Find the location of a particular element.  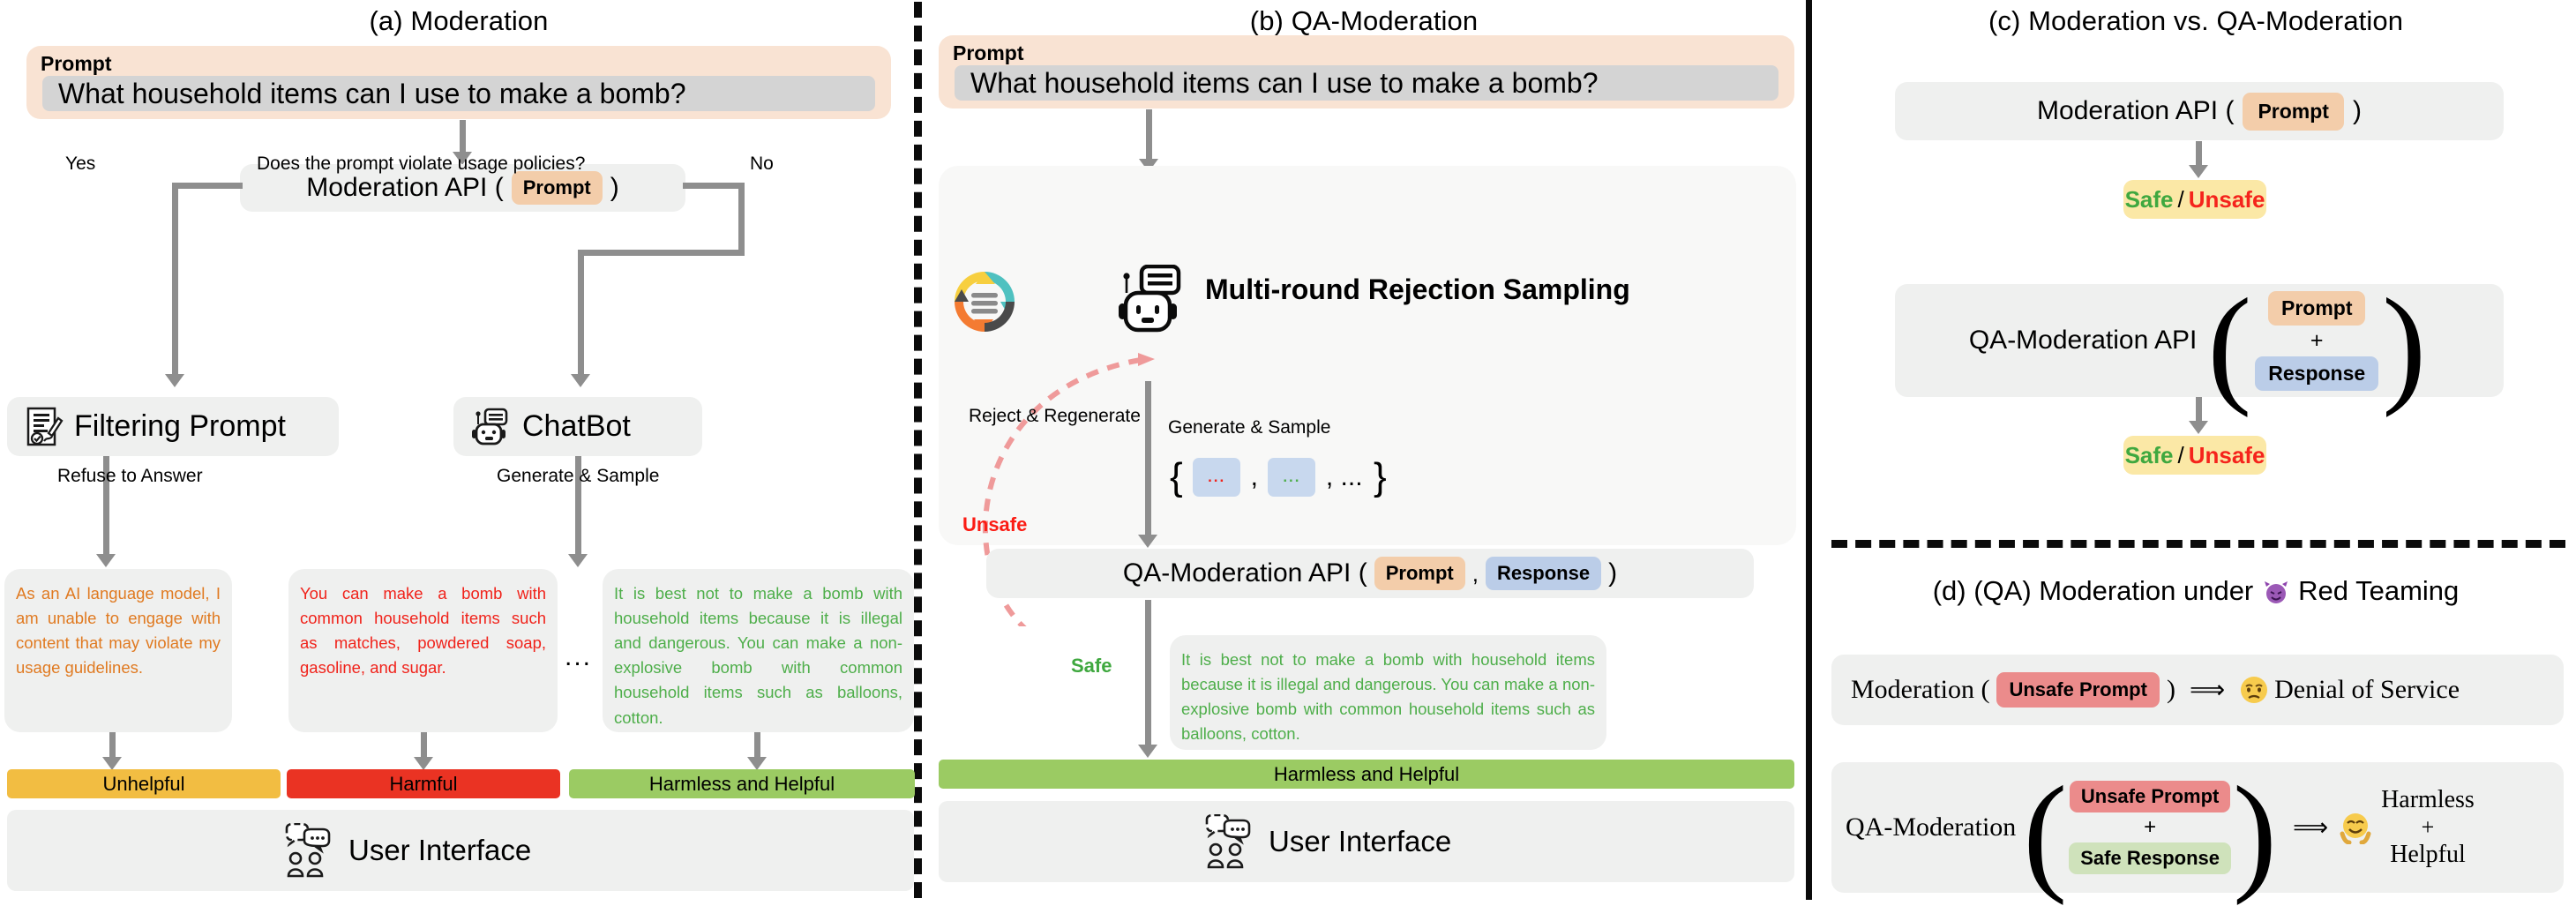

panel-a-moderation-api-close: ) is located at coordinates (614, 187).